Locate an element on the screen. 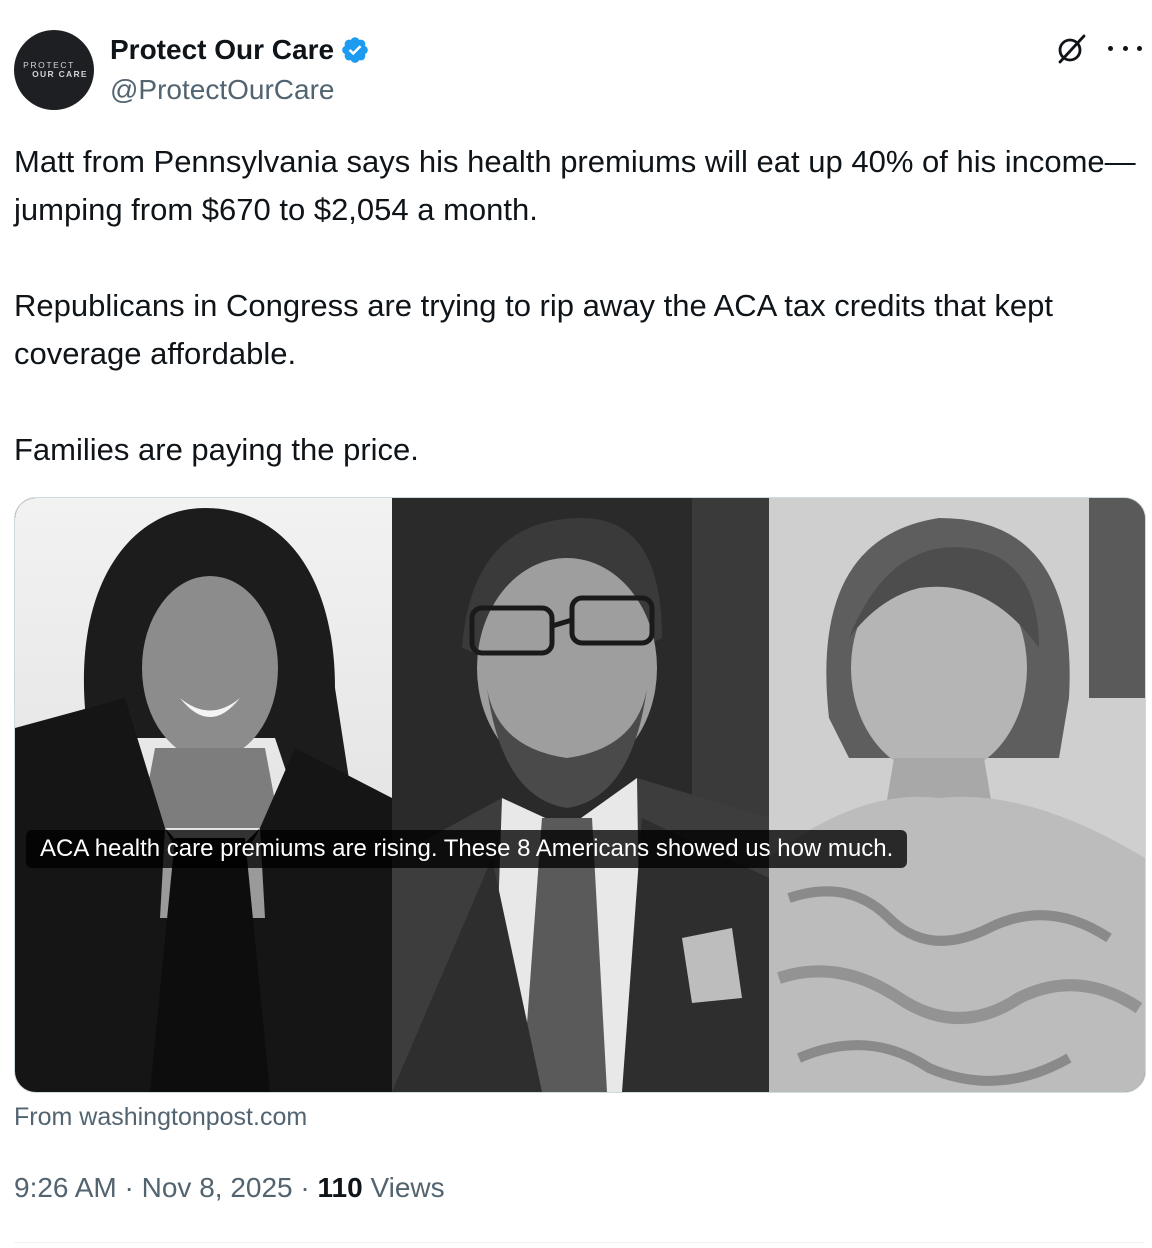 Image resolution: width=1152 pixels, height=1248 pixels. tweet-paragraph-3: Families are paying the price. is located at coordinates (216, 449).